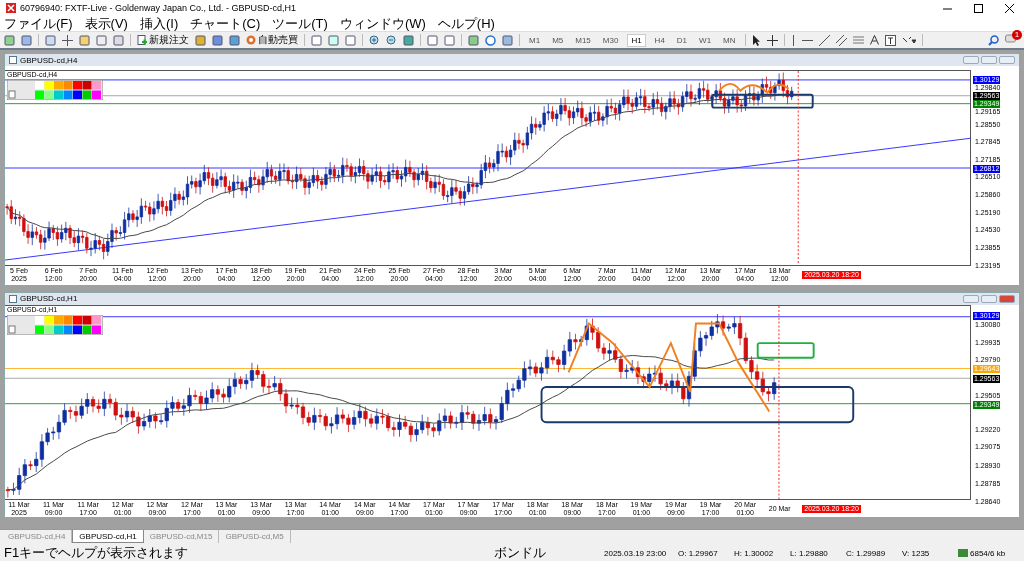 The width and height of the screenshot is (1024, 561). I want to click on chart-window-title: GBPUSD-cd,H4, so click(49, 60).